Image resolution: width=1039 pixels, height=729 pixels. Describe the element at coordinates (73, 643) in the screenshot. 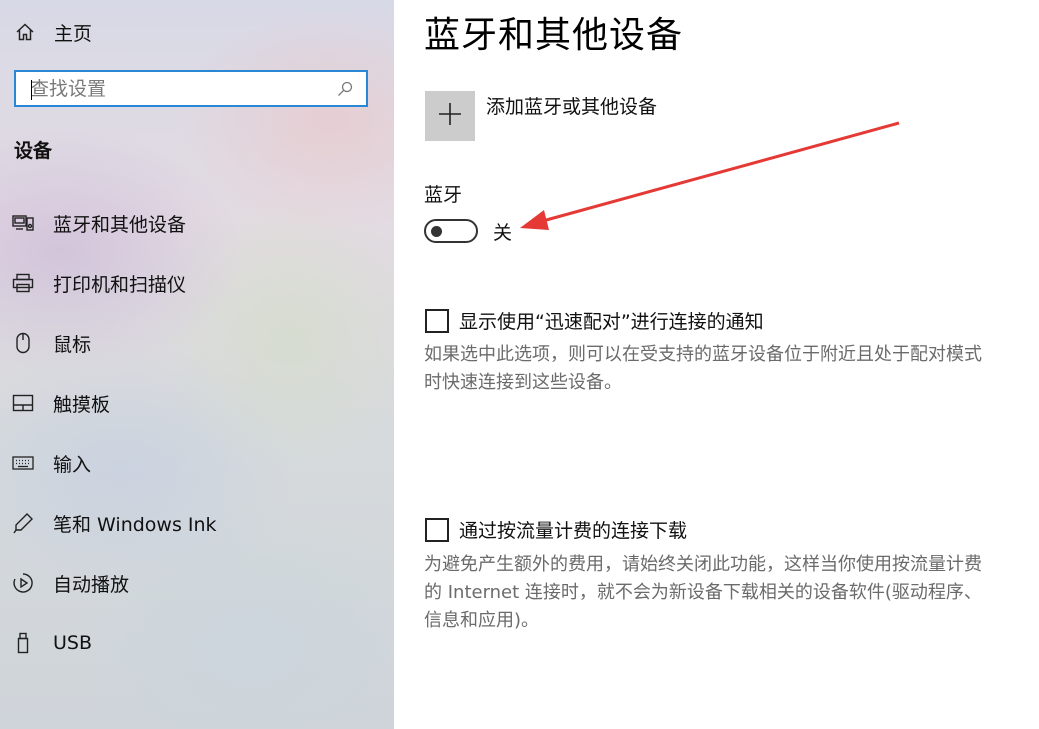

I see `sidebar-item-label: USB` at that location.